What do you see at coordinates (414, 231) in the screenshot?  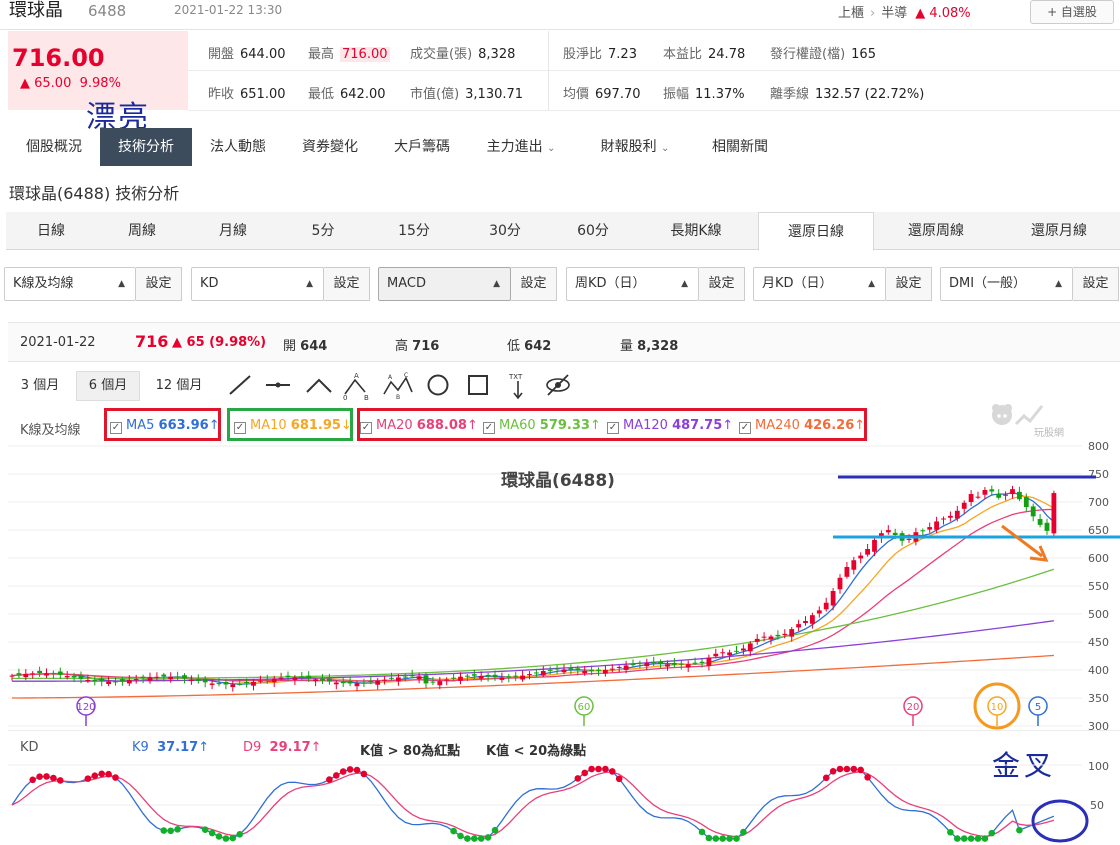 I see `period-tab-15min: 15分` at bounding box center [414, 231].